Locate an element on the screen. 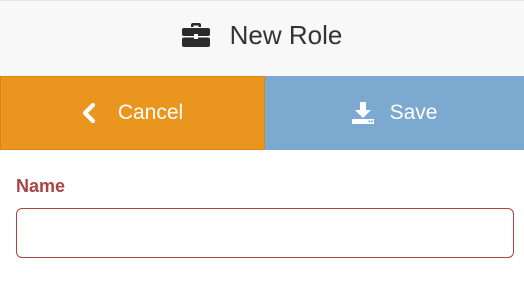 This screenshot has width=524, height=283. page-title: New Role is located at coordinates (286, 34).